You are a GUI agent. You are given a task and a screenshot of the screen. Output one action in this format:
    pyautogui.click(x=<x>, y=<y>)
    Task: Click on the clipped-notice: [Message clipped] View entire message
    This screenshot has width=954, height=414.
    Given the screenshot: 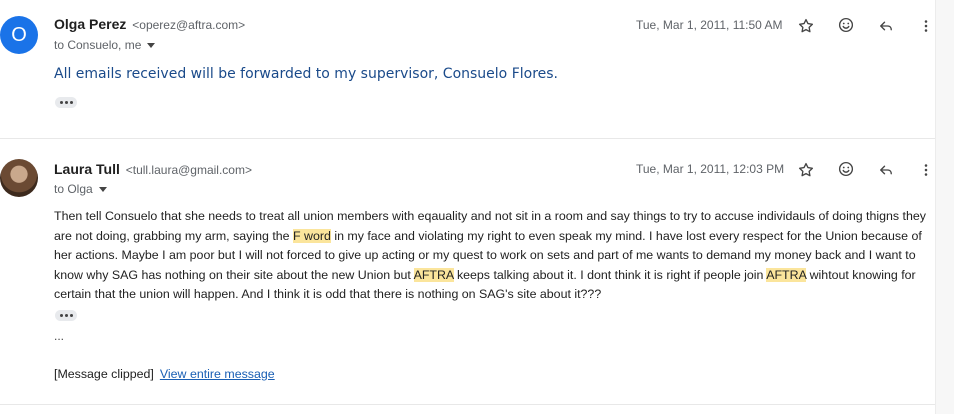 What is the action you would take?
    pyautogui.click(x=164, y=374)
    